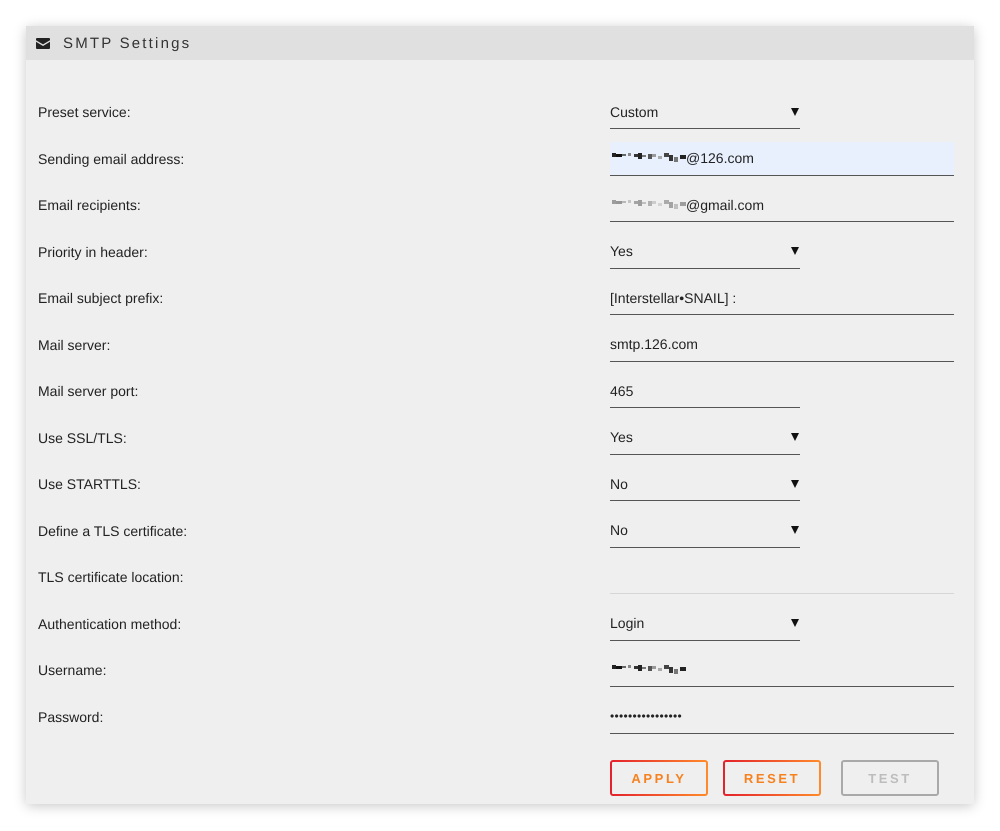 The width and height of the screenshot is (1000, 831). What do you see at coordinates (127, 43) in the screenshot?
I see `panel-title: SMTP Settings` at bounding box center [127, 43].